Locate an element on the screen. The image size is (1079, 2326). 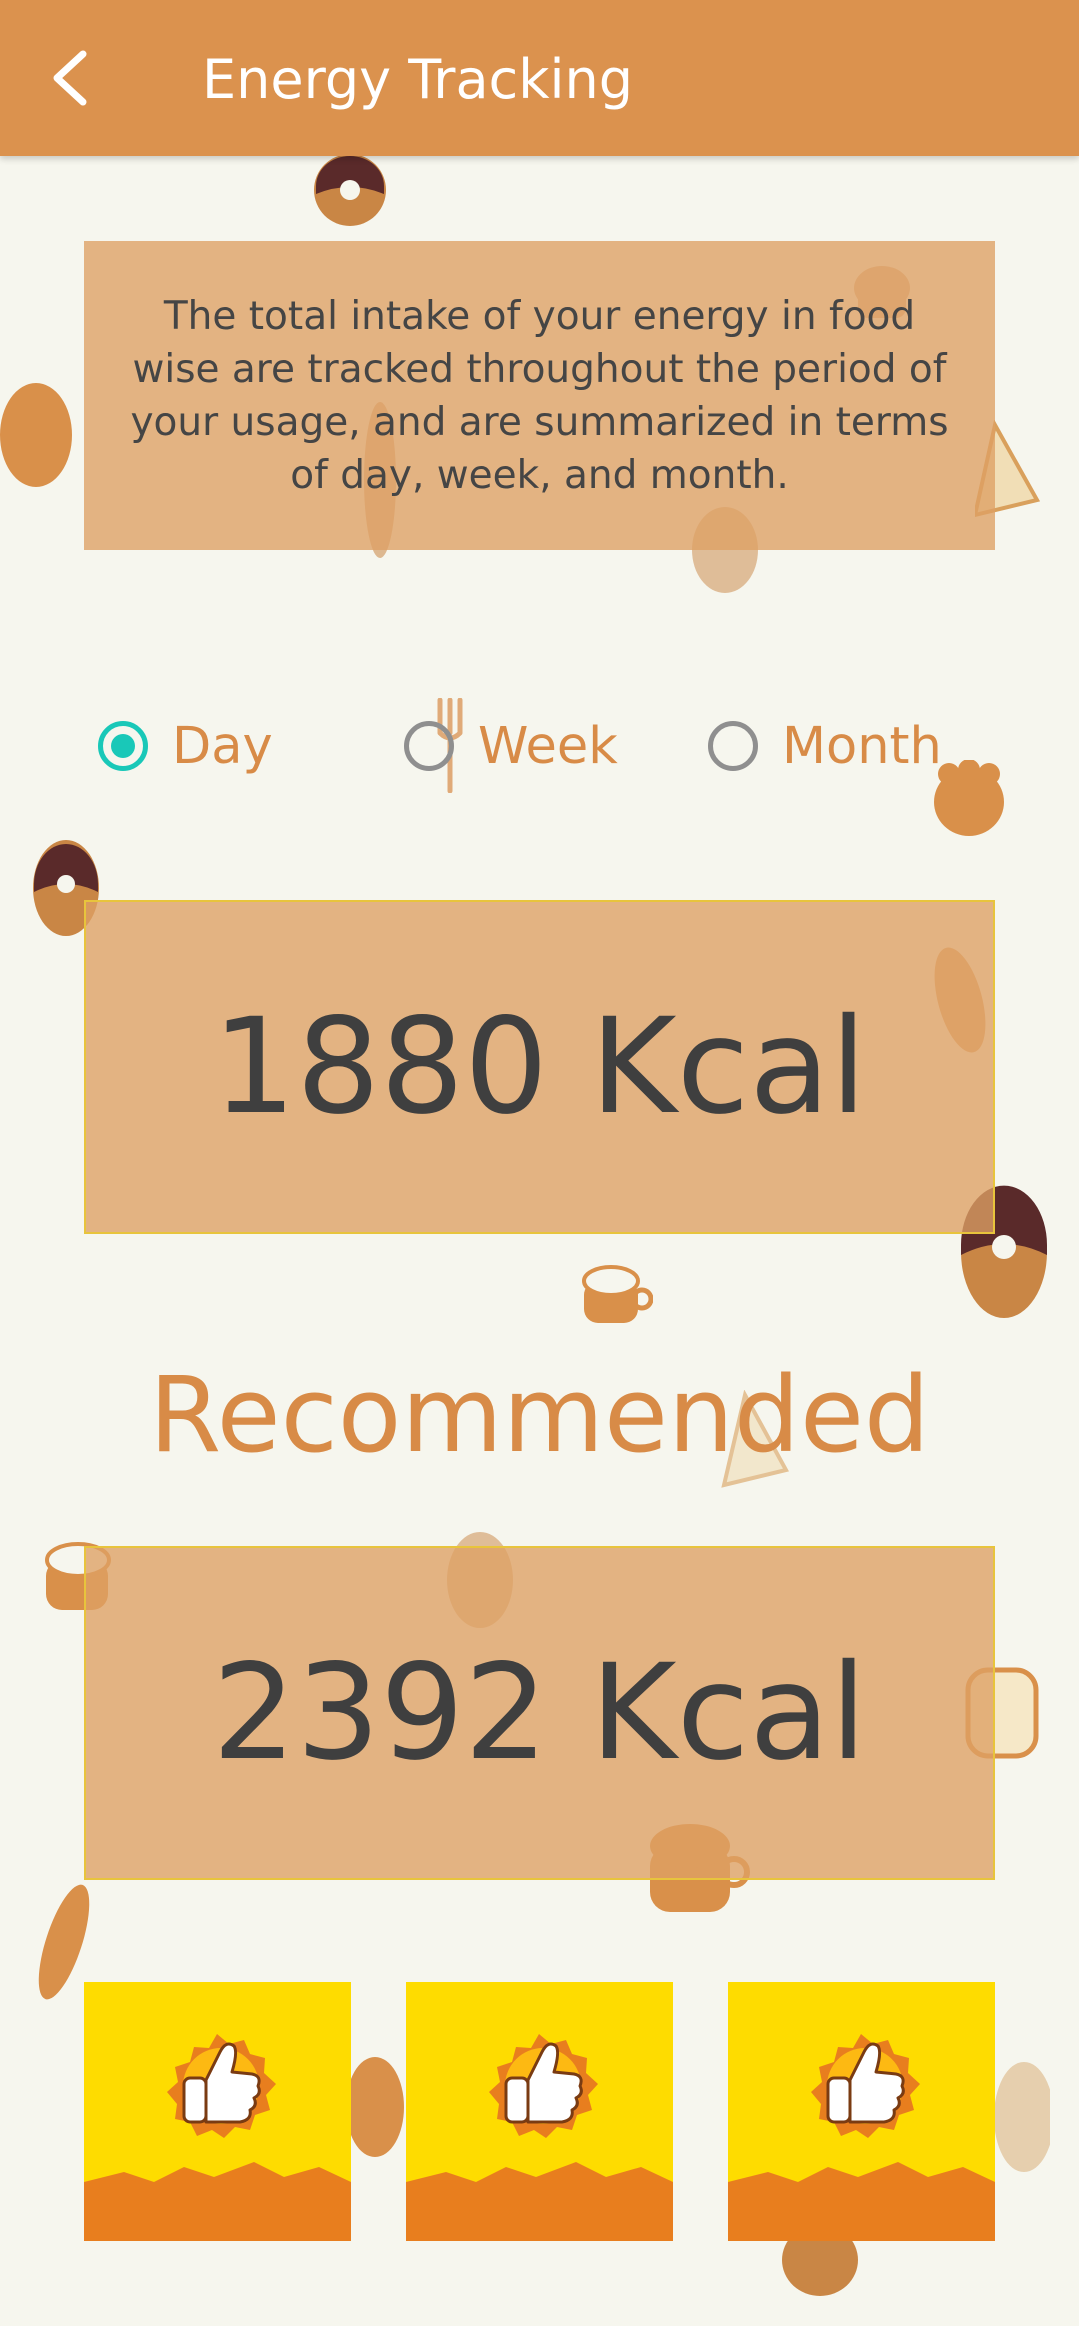
chevron-left-icon is located at coordinates (70, 78).